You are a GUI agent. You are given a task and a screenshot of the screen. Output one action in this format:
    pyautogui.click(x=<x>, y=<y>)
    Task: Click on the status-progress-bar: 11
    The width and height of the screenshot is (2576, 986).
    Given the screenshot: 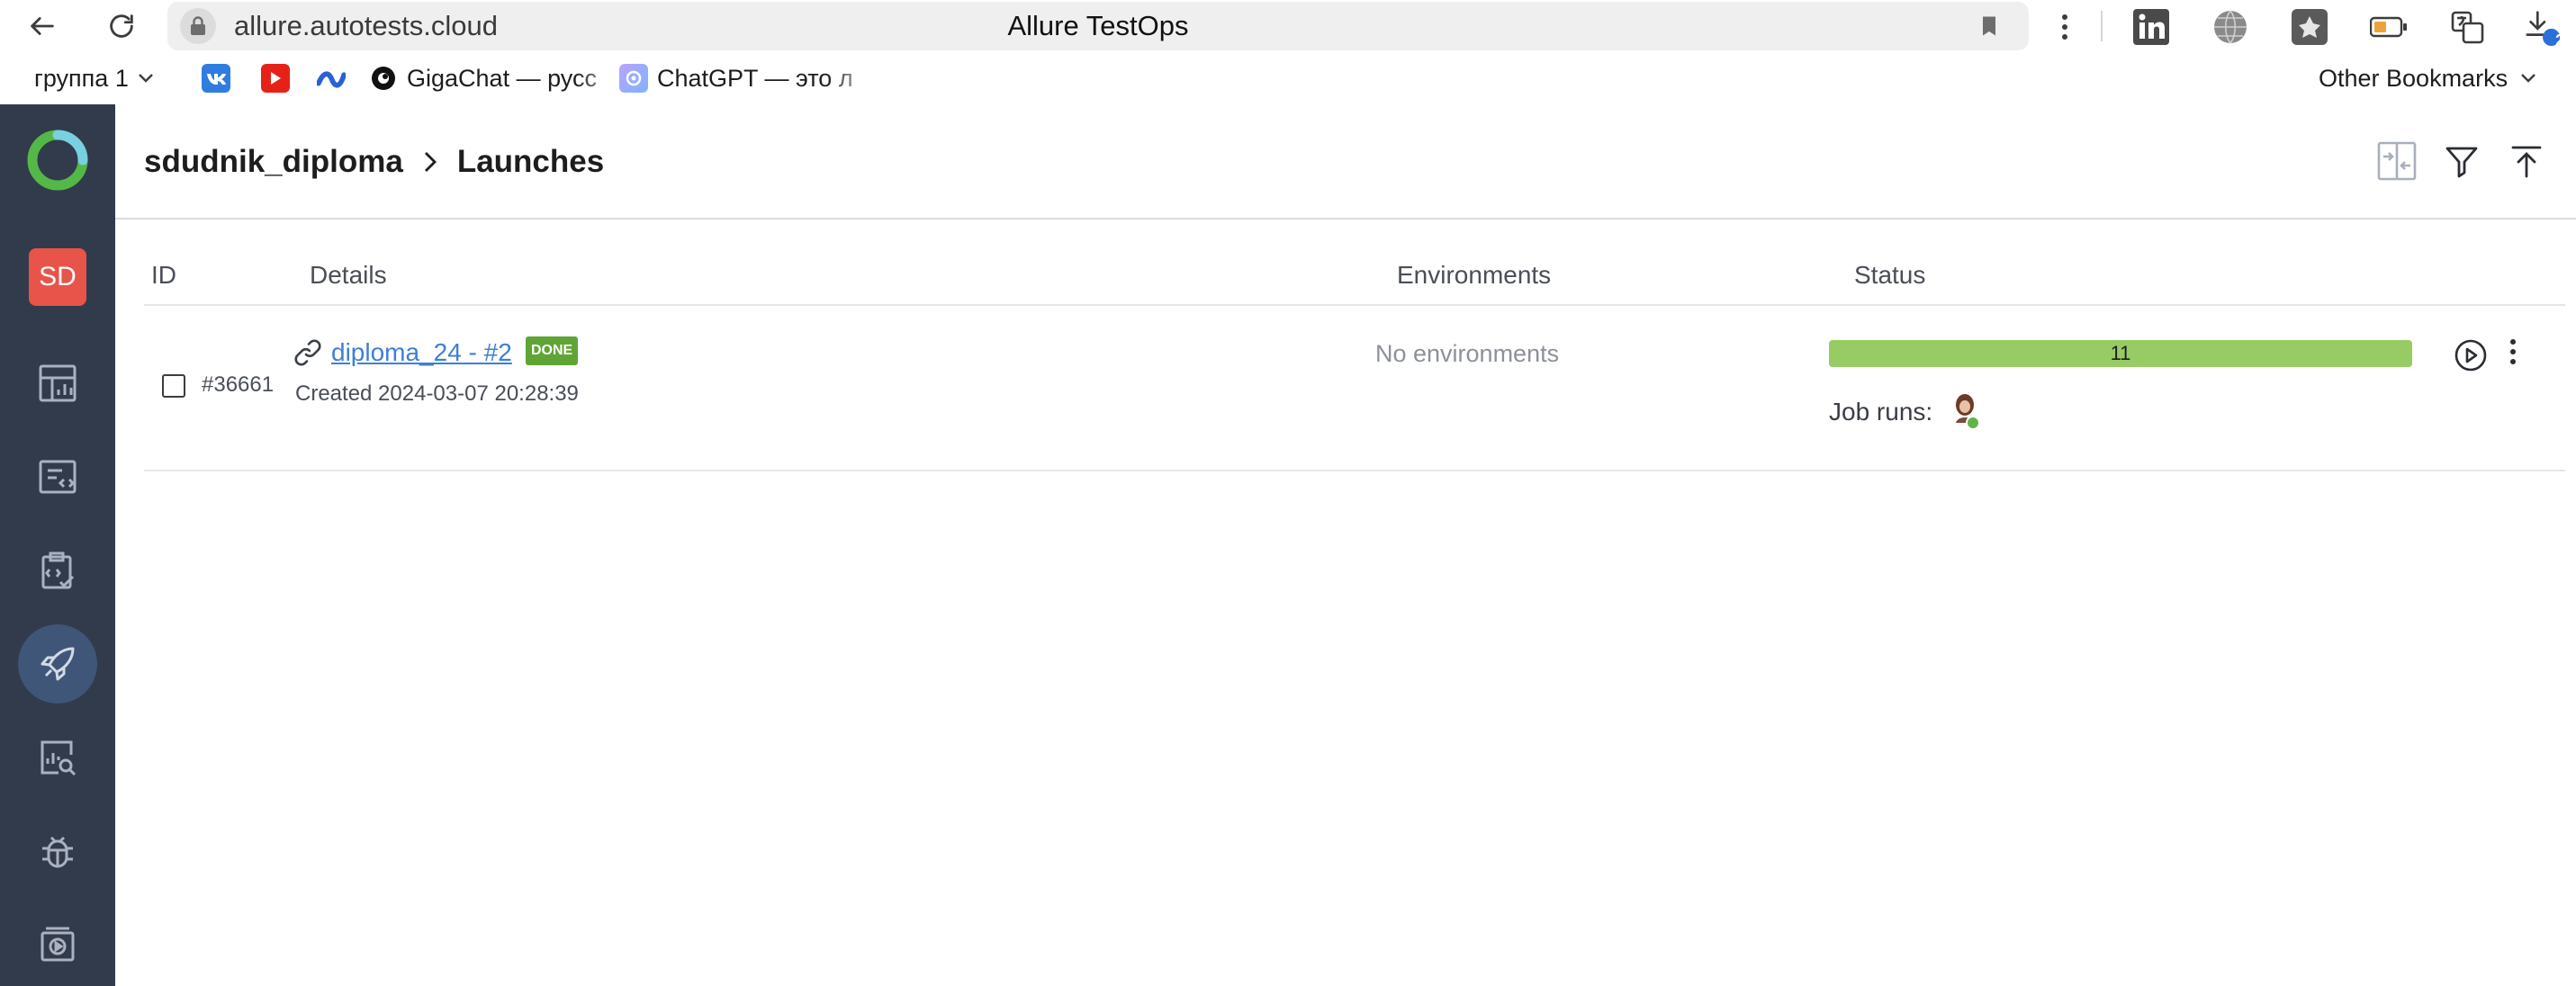 What is the action you would take?
    pyautogui.click(x=2120, y=353)
    